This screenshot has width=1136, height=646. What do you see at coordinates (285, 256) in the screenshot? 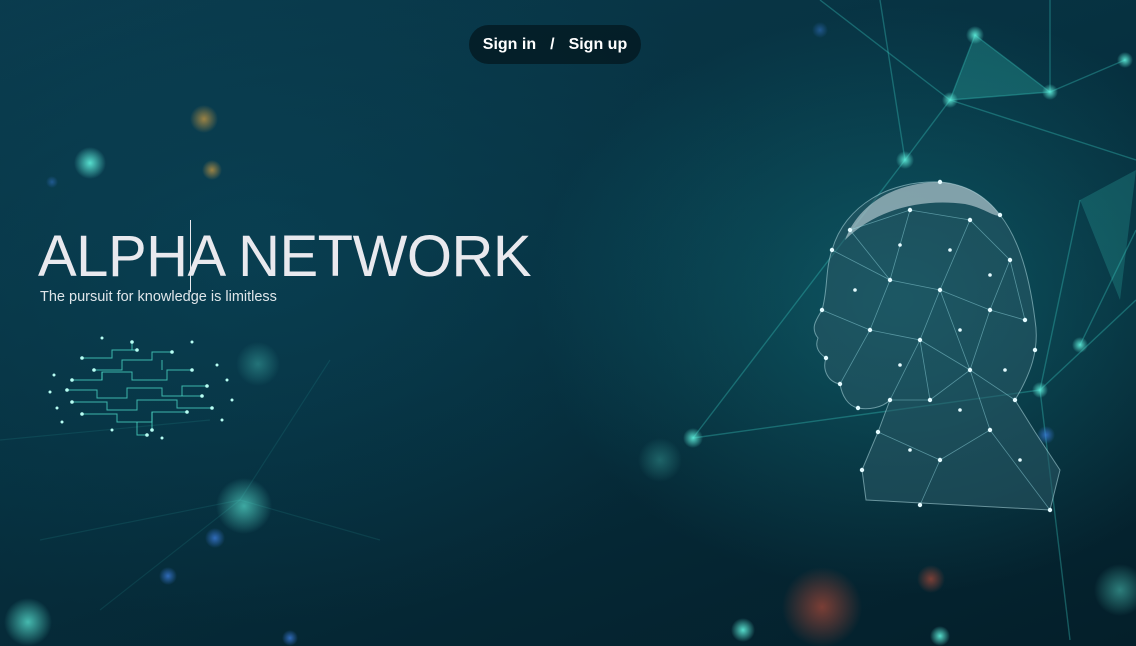
I see `hero-title: ALPHA NETWORK` at bounding box center [285, 256].